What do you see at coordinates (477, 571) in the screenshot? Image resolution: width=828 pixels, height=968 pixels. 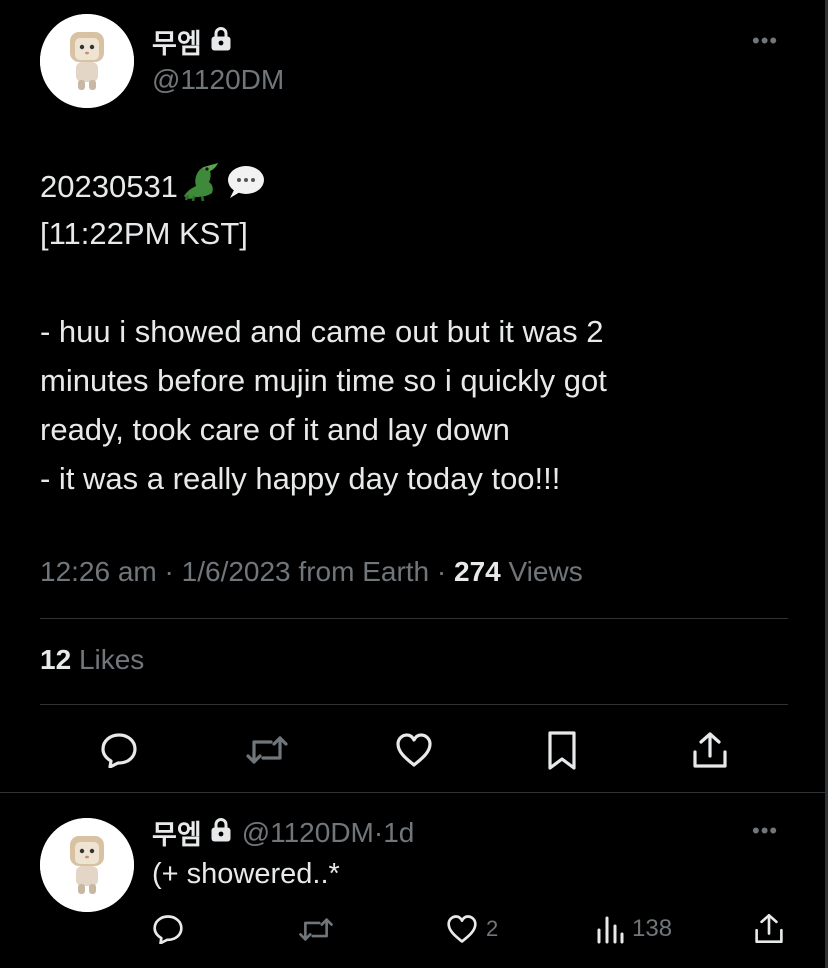 I see `views-count: 274` at bounding box center [477, 571].